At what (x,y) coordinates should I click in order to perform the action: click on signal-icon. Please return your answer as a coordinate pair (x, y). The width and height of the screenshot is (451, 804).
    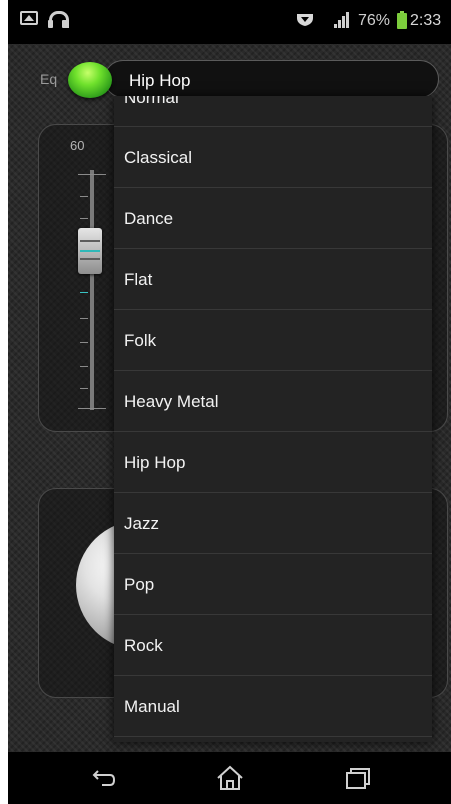
    Looking at the image, I should click on (343, 20).